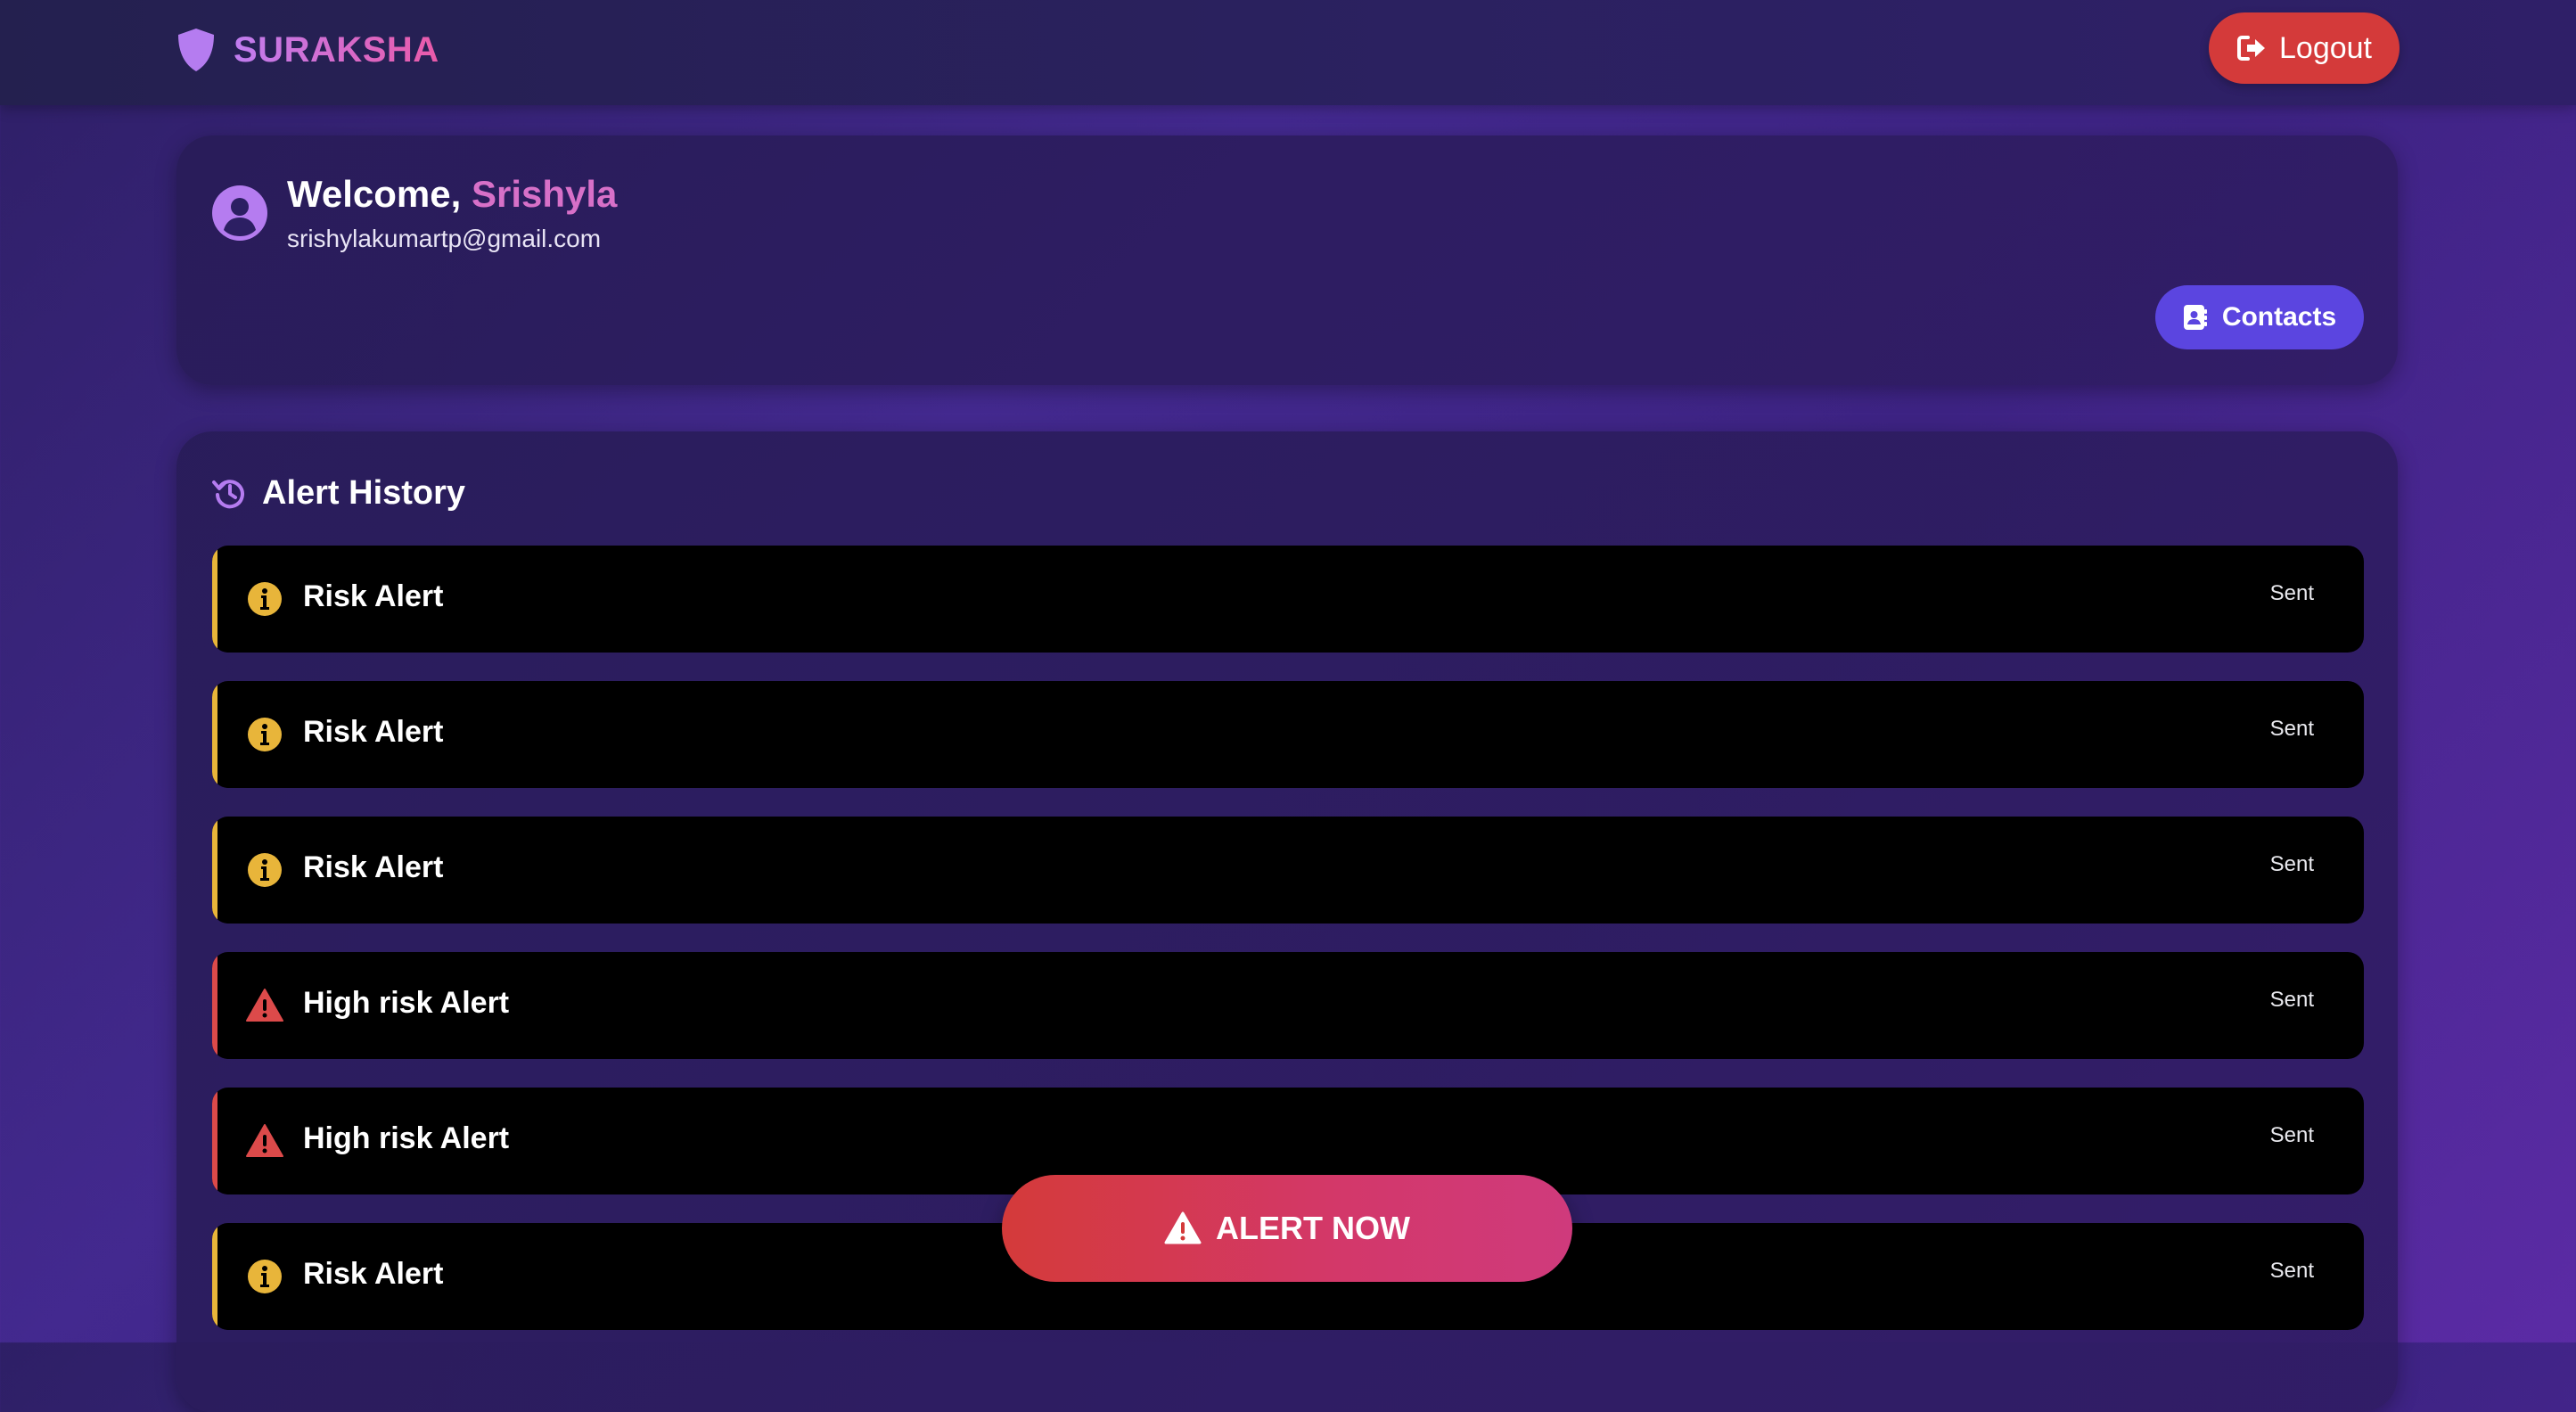  I want to click on contacts-button: Contacts, so click(2259, 317).